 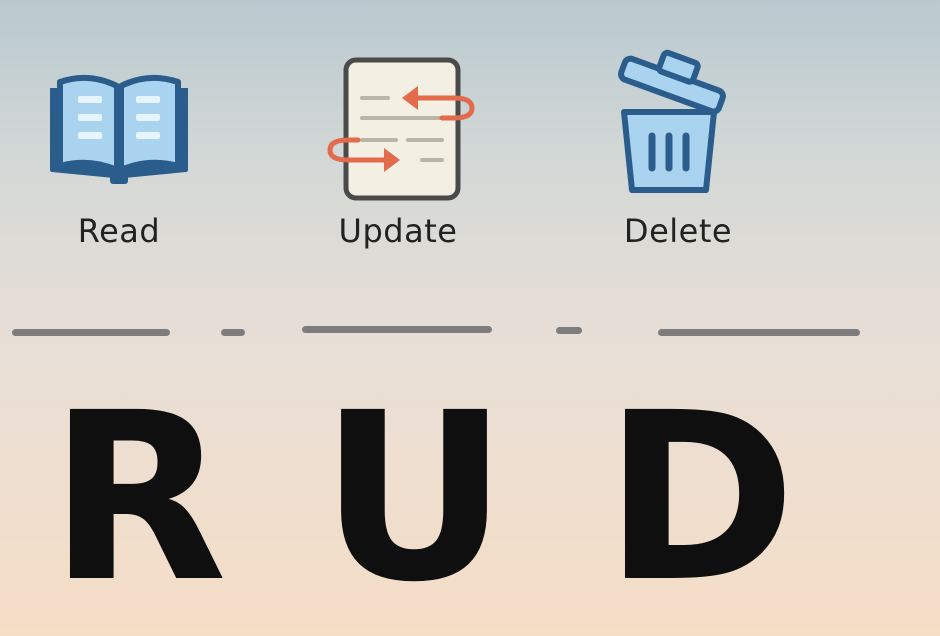 I want to click on update-label: Update, so click(x=398, y=231).